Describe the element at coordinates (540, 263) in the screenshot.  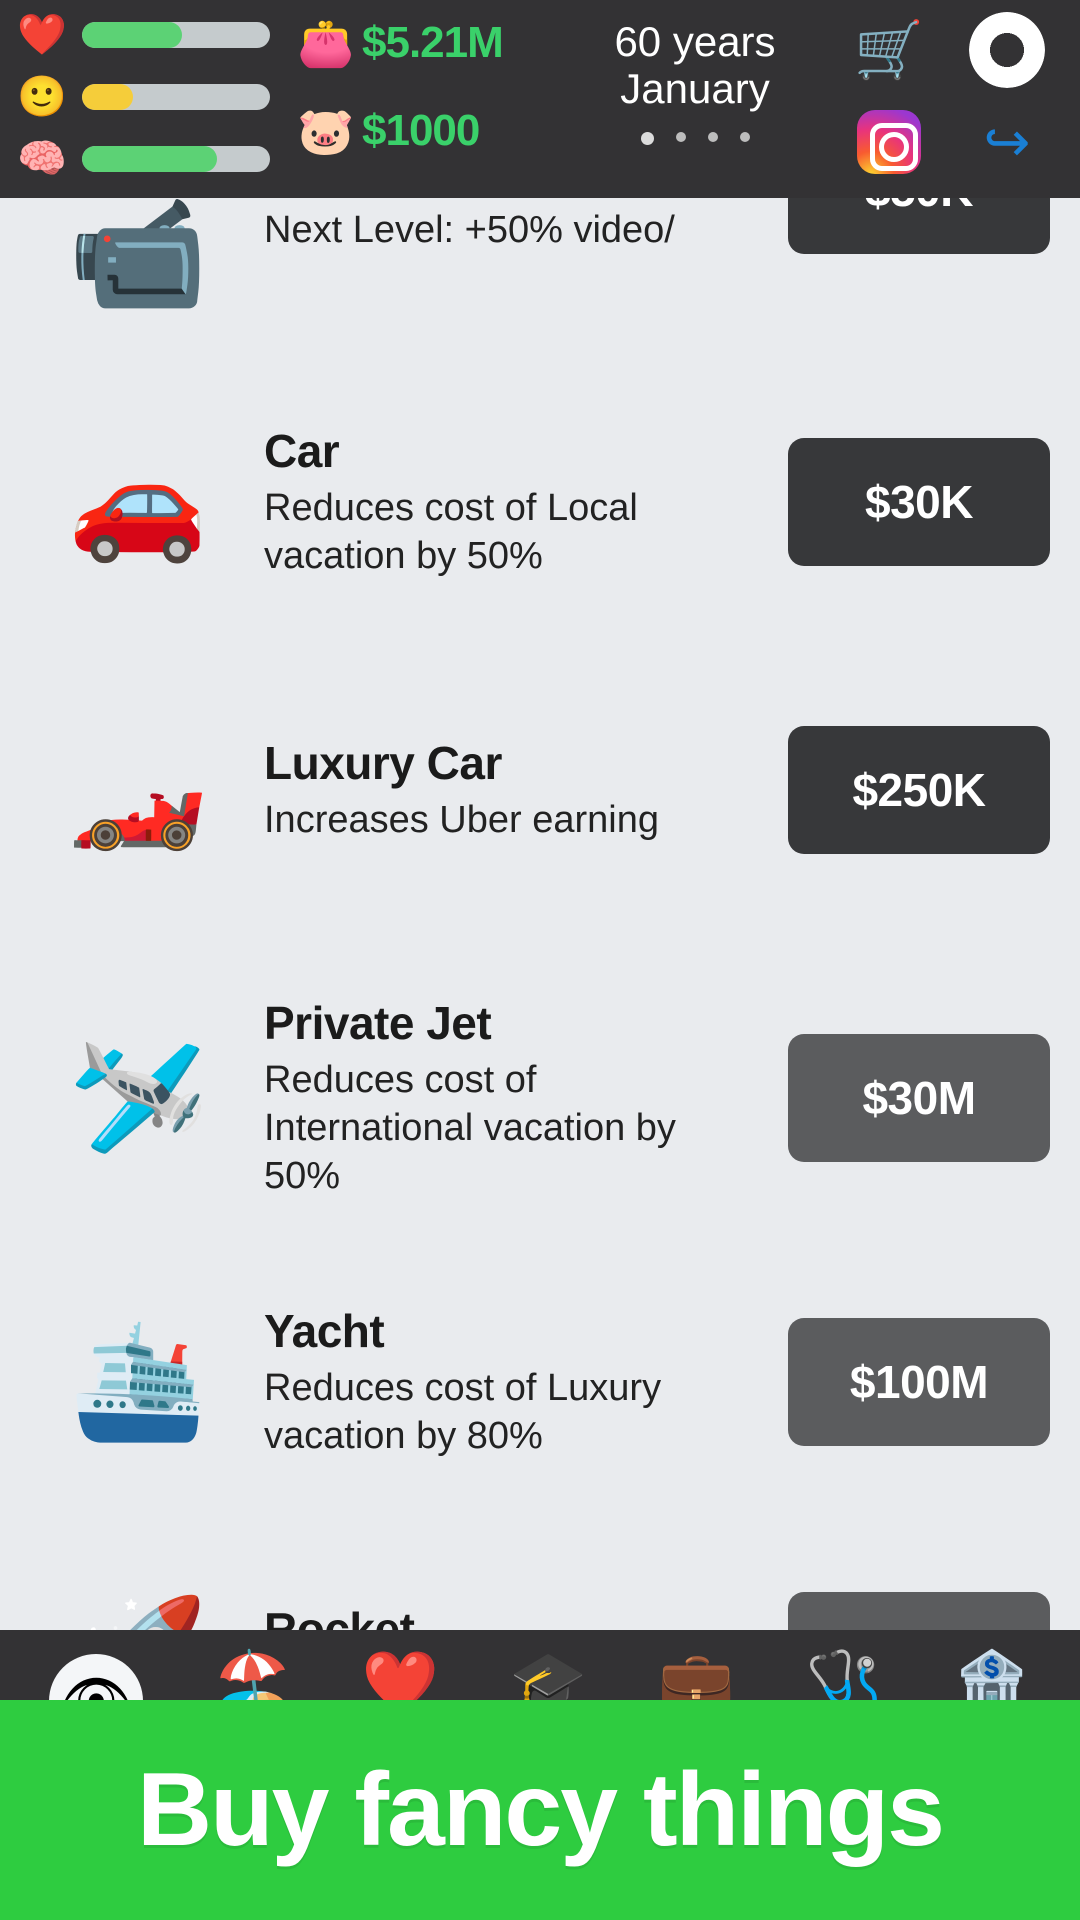
I see `list-item: 📹 Level: 1 Next Level: +50% video/ $50K` at that location.